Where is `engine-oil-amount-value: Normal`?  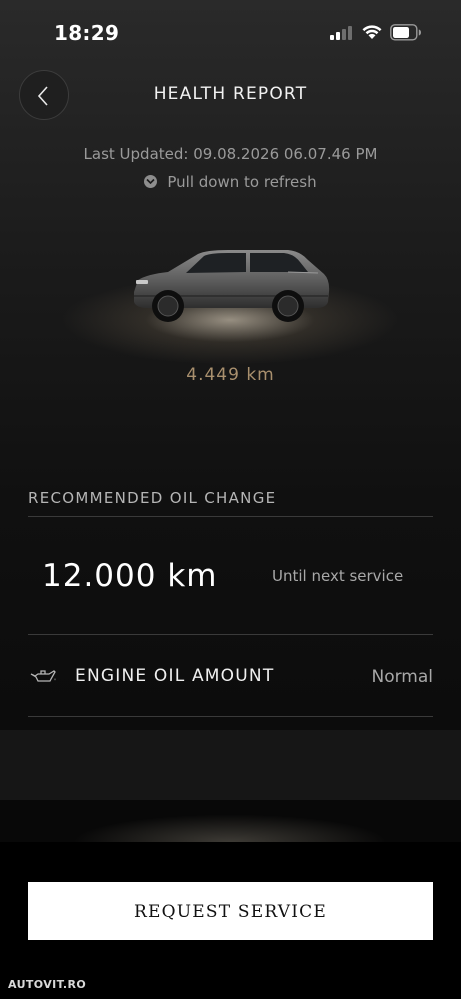 engine-oil-amount-value: Normal is located at coordinates (402, 677).